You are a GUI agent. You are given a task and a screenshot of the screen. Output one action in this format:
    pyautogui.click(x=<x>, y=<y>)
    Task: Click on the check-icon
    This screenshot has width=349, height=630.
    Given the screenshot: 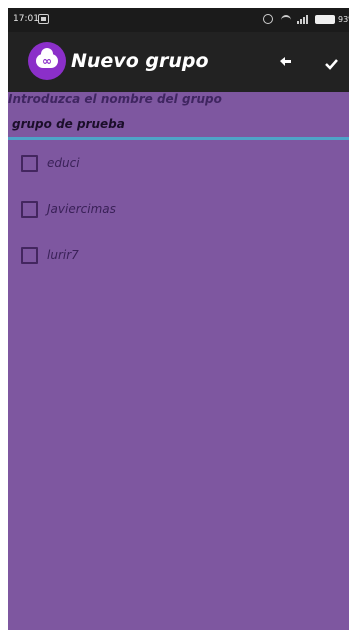 What is the action you would take?
    pyautogui.click(x=331, y=64)
    